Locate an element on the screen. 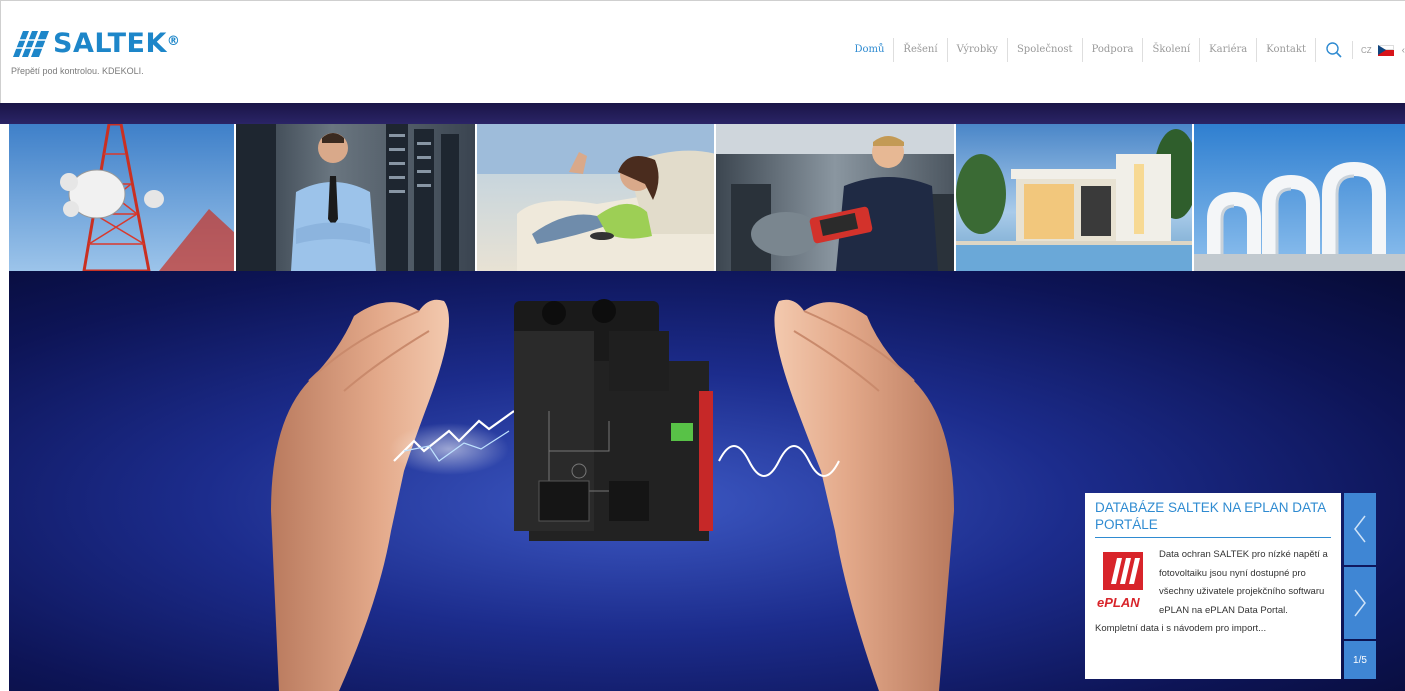 This screenshot has height=691, width=1405. photo-modern-house is located at coordinates (1075, 197).